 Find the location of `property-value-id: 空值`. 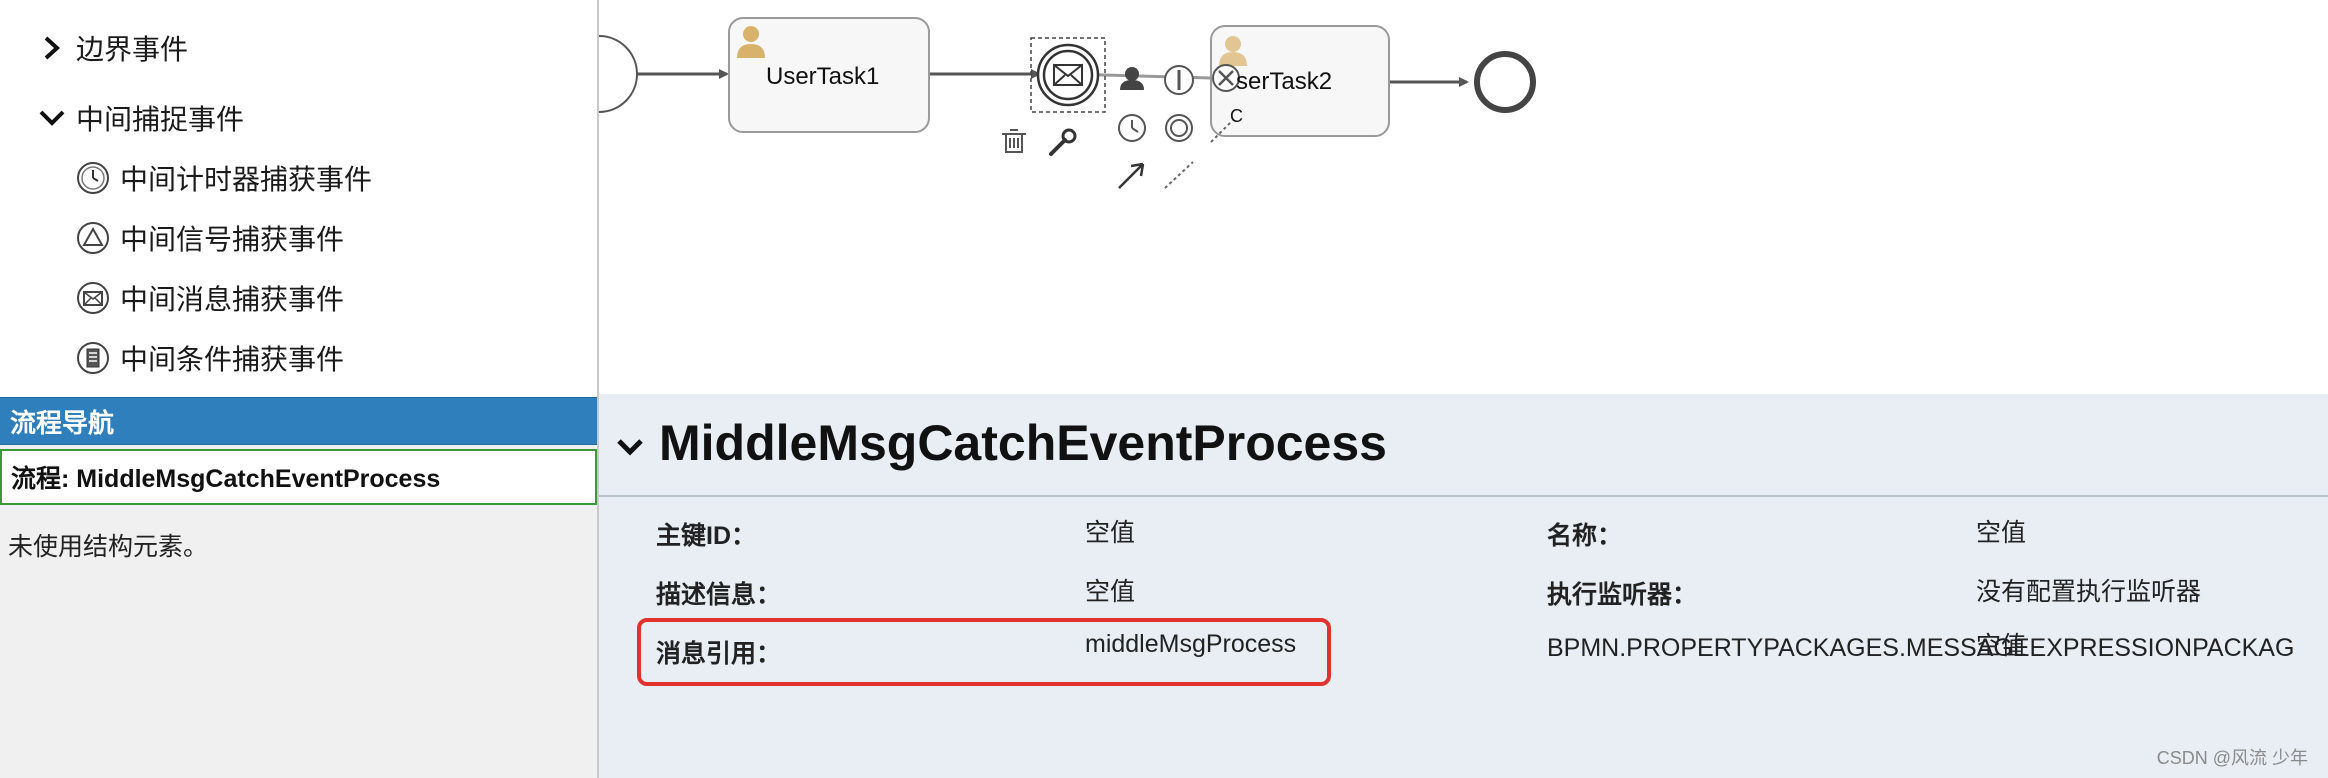

property-value-id: 空值 is located at coordinates (1110, 531).